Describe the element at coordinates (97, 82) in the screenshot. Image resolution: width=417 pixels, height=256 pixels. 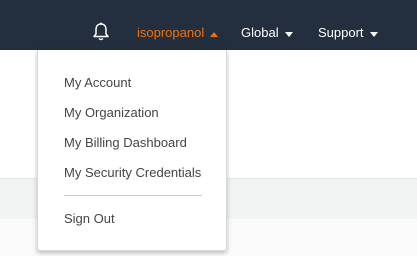
I see `menu-item-my-account: My Account` at that location.